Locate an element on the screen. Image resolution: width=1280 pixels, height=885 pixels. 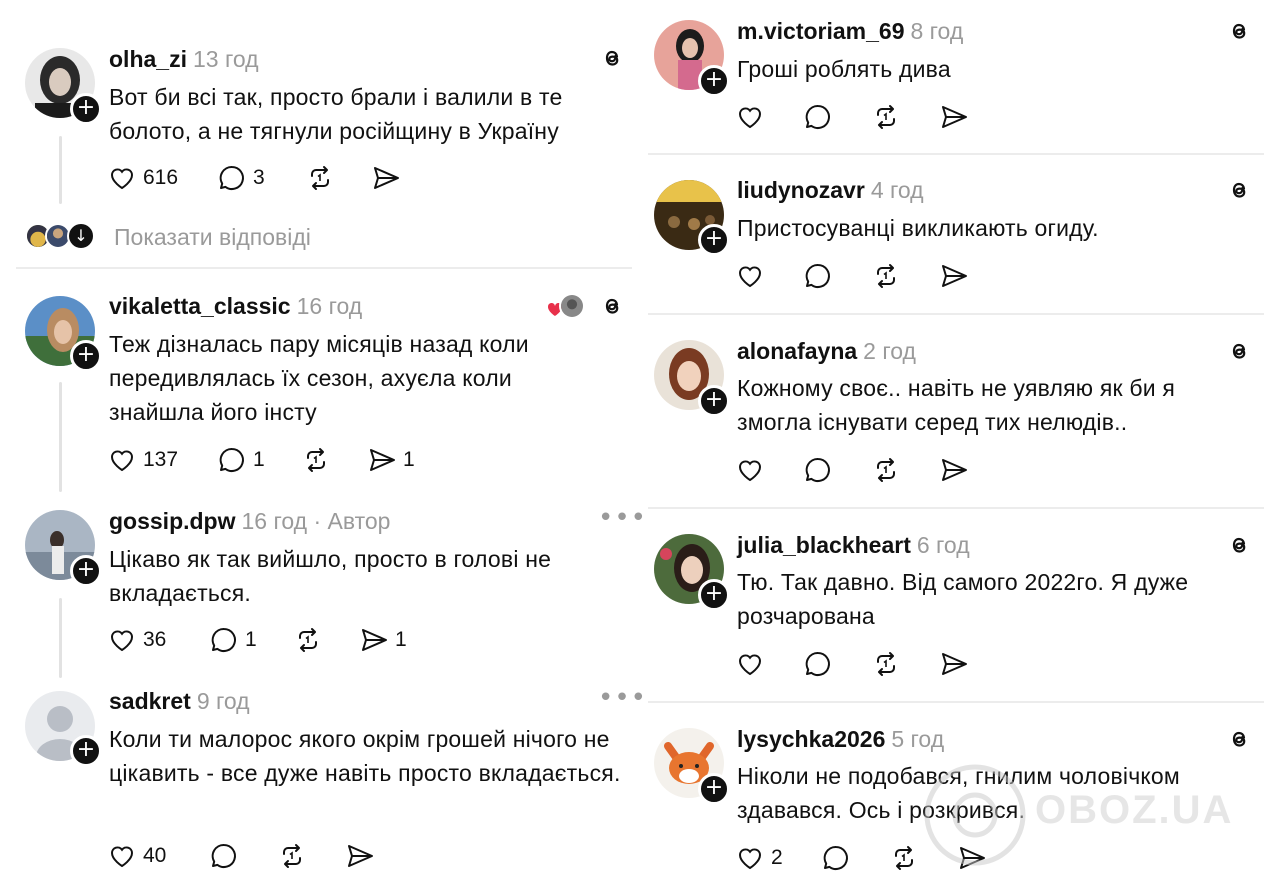
like-button: 40 is located at coordinates (158, 856).